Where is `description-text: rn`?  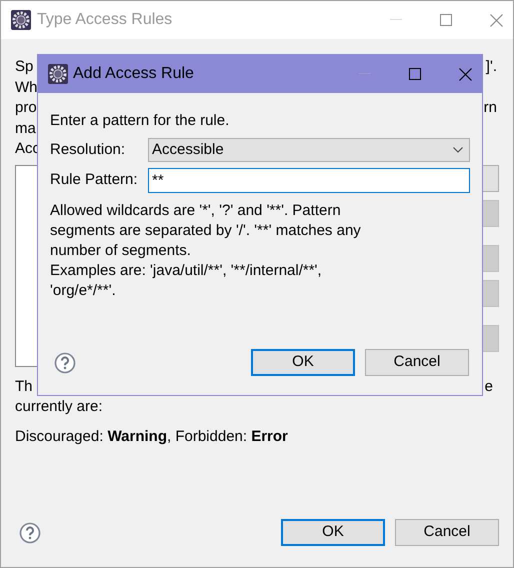
description-text: rn is located at coordinates (491, 108).